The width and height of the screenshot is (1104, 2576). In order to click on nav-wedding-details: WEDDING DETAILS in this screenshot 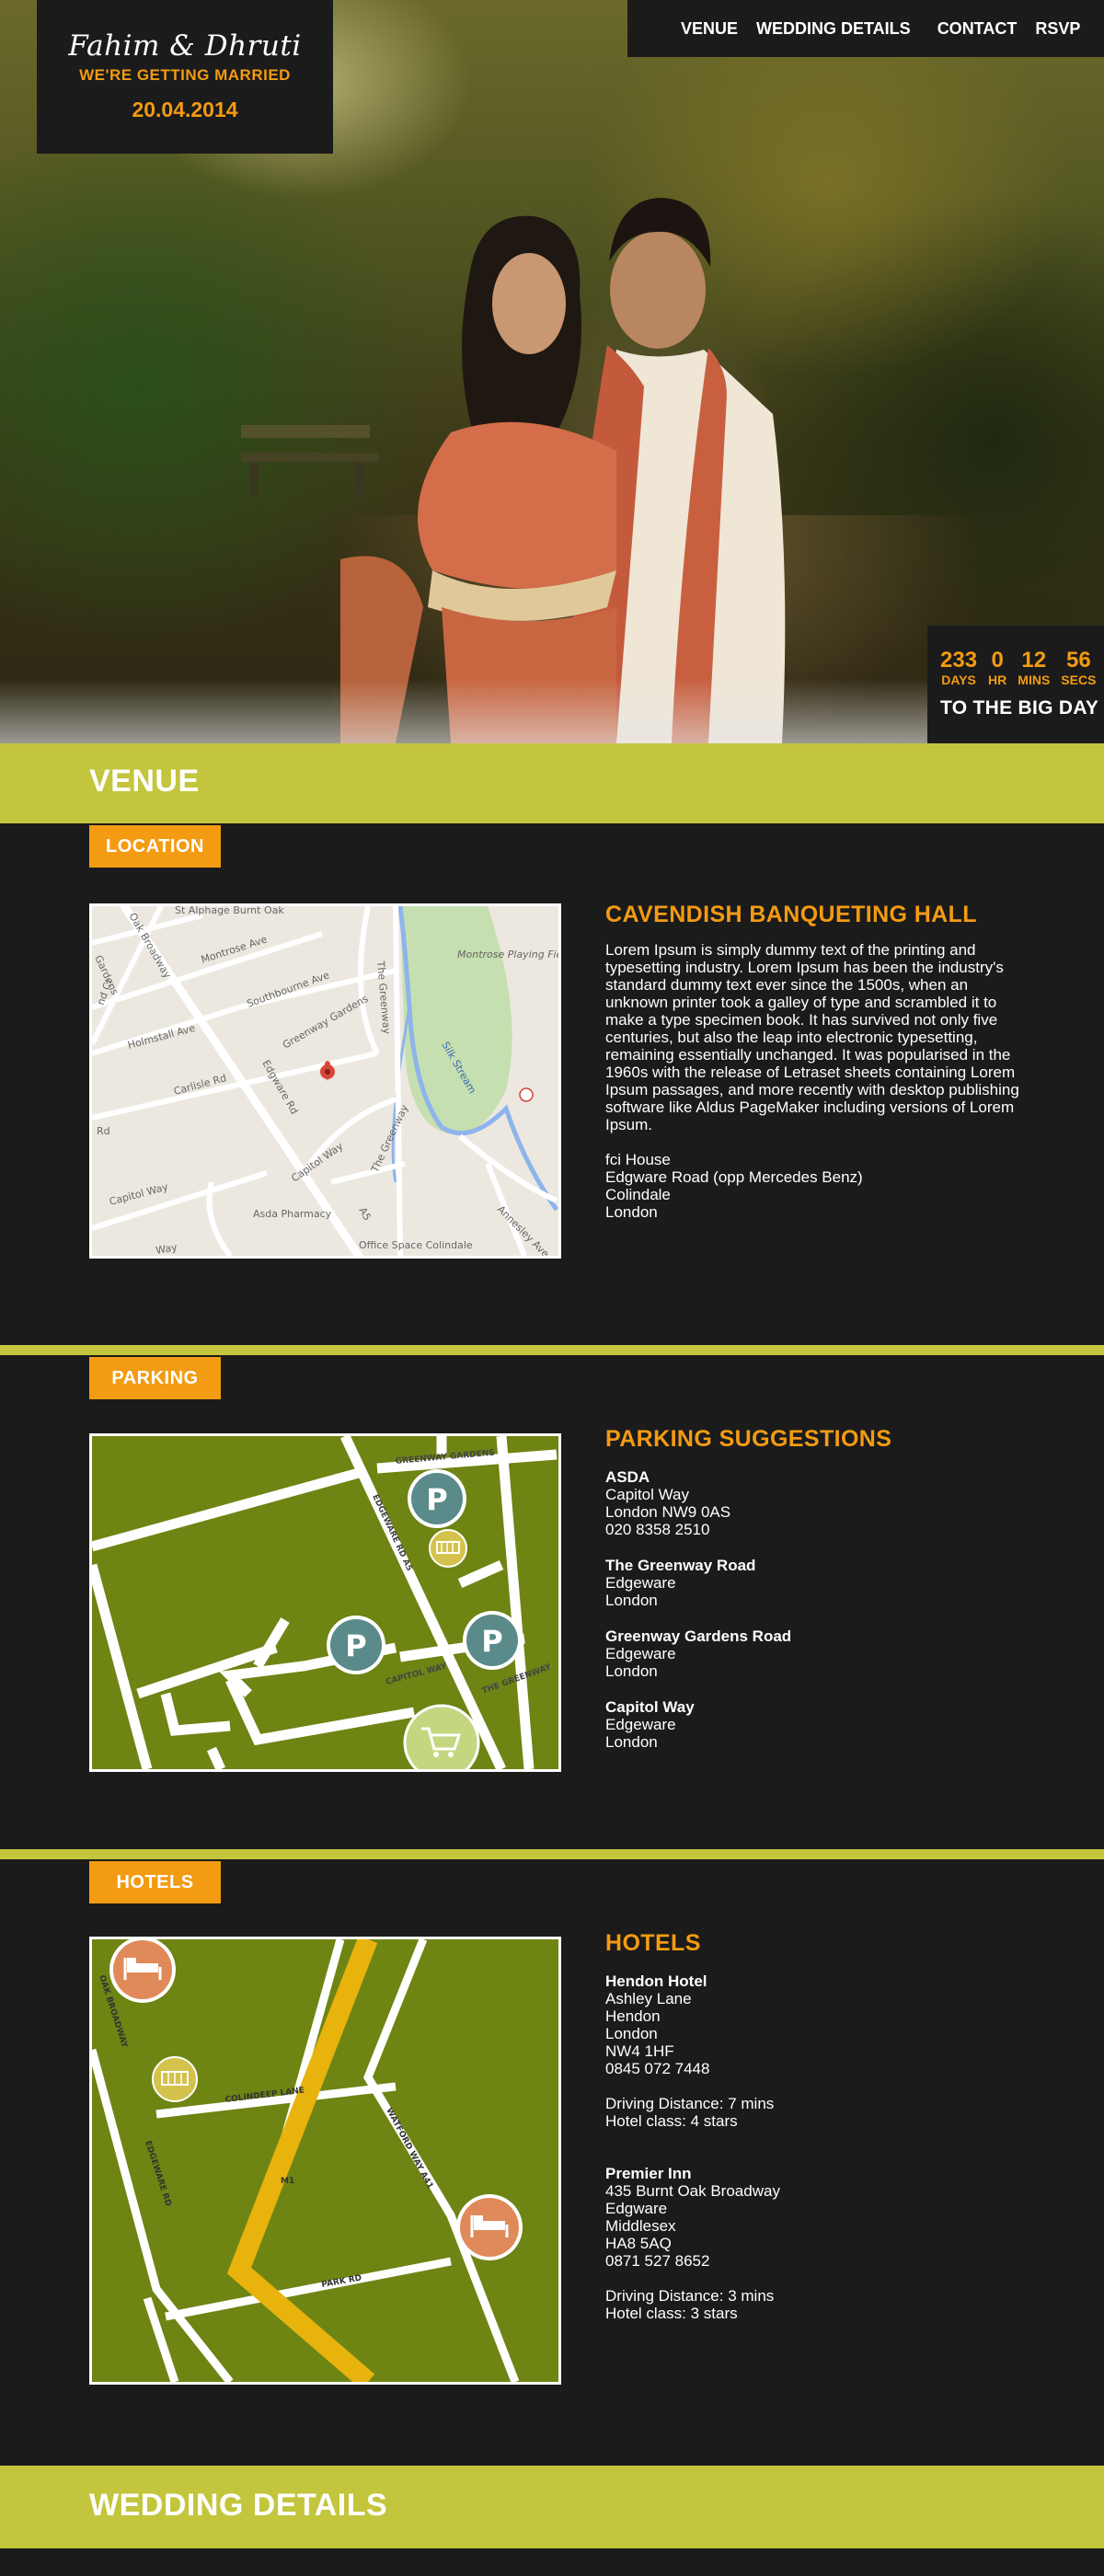, I will do `click(833, 29)`.